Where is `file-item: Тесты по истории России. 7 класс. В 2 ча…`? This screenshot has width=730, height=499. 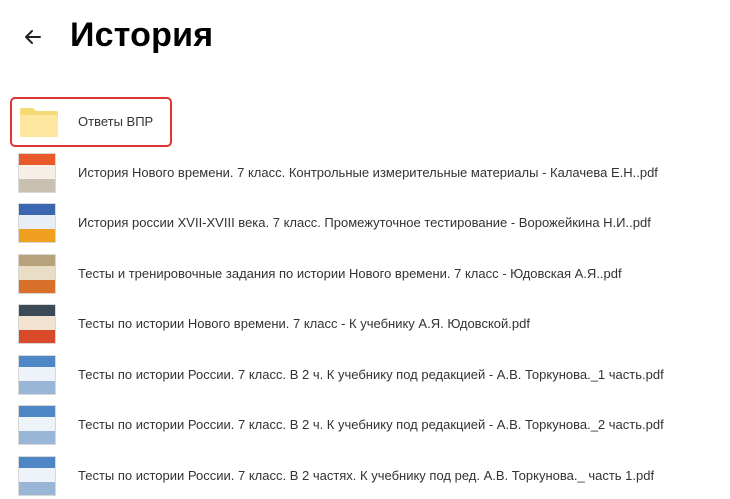
file-item: Тесты по истории России. 7 класс. В 2 ча… is located at coordinates (365, 475).